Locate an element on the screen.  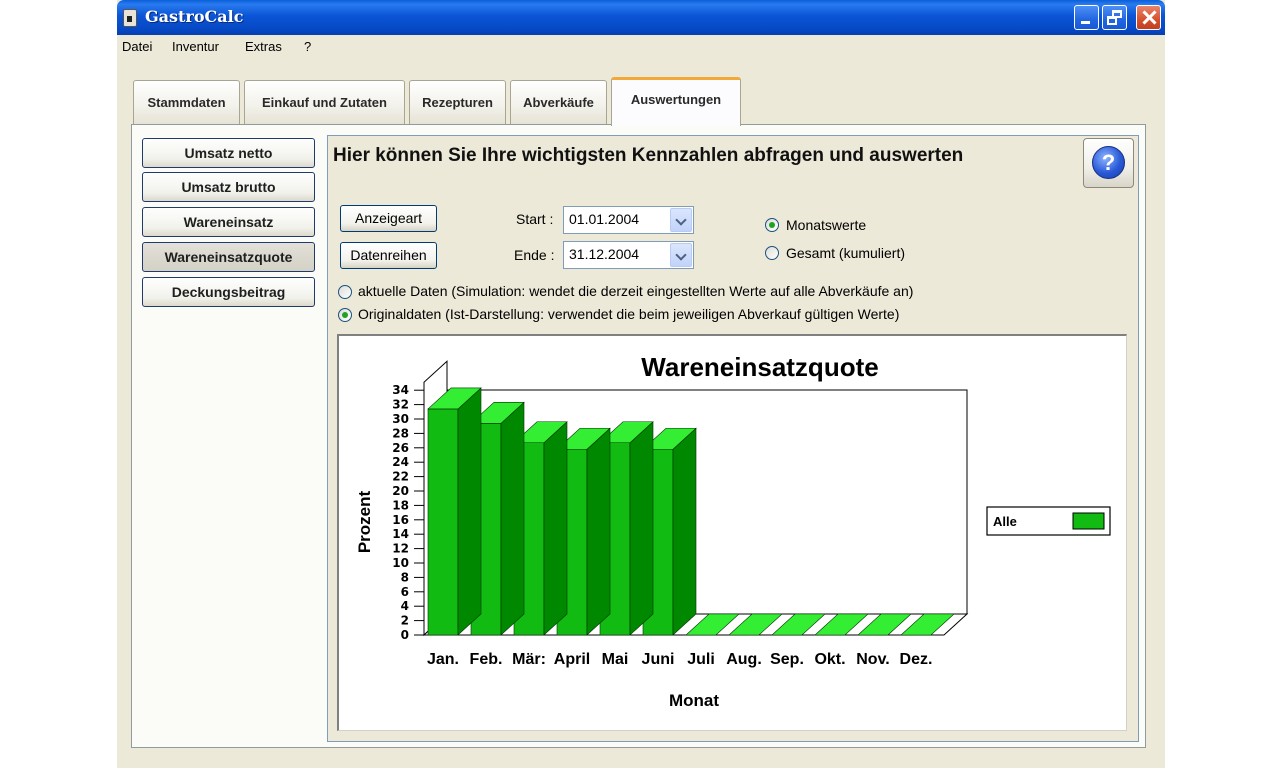
y-tick-label: 28 is located at coordinates (400, 433).